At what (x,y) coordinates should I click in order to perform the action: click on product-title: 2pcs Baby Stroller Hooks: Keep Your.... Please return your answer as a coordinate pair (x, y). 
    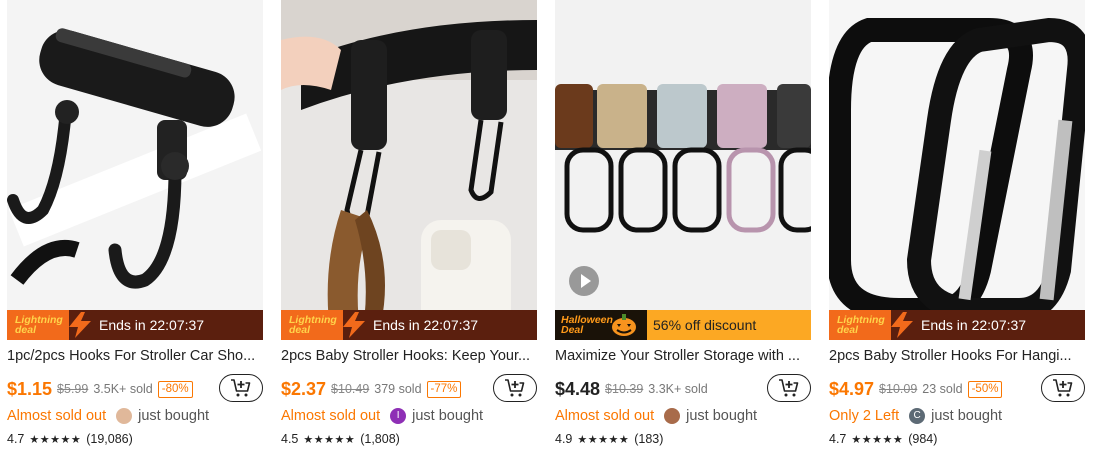
    Looking at the image, I should click on (409, 356).